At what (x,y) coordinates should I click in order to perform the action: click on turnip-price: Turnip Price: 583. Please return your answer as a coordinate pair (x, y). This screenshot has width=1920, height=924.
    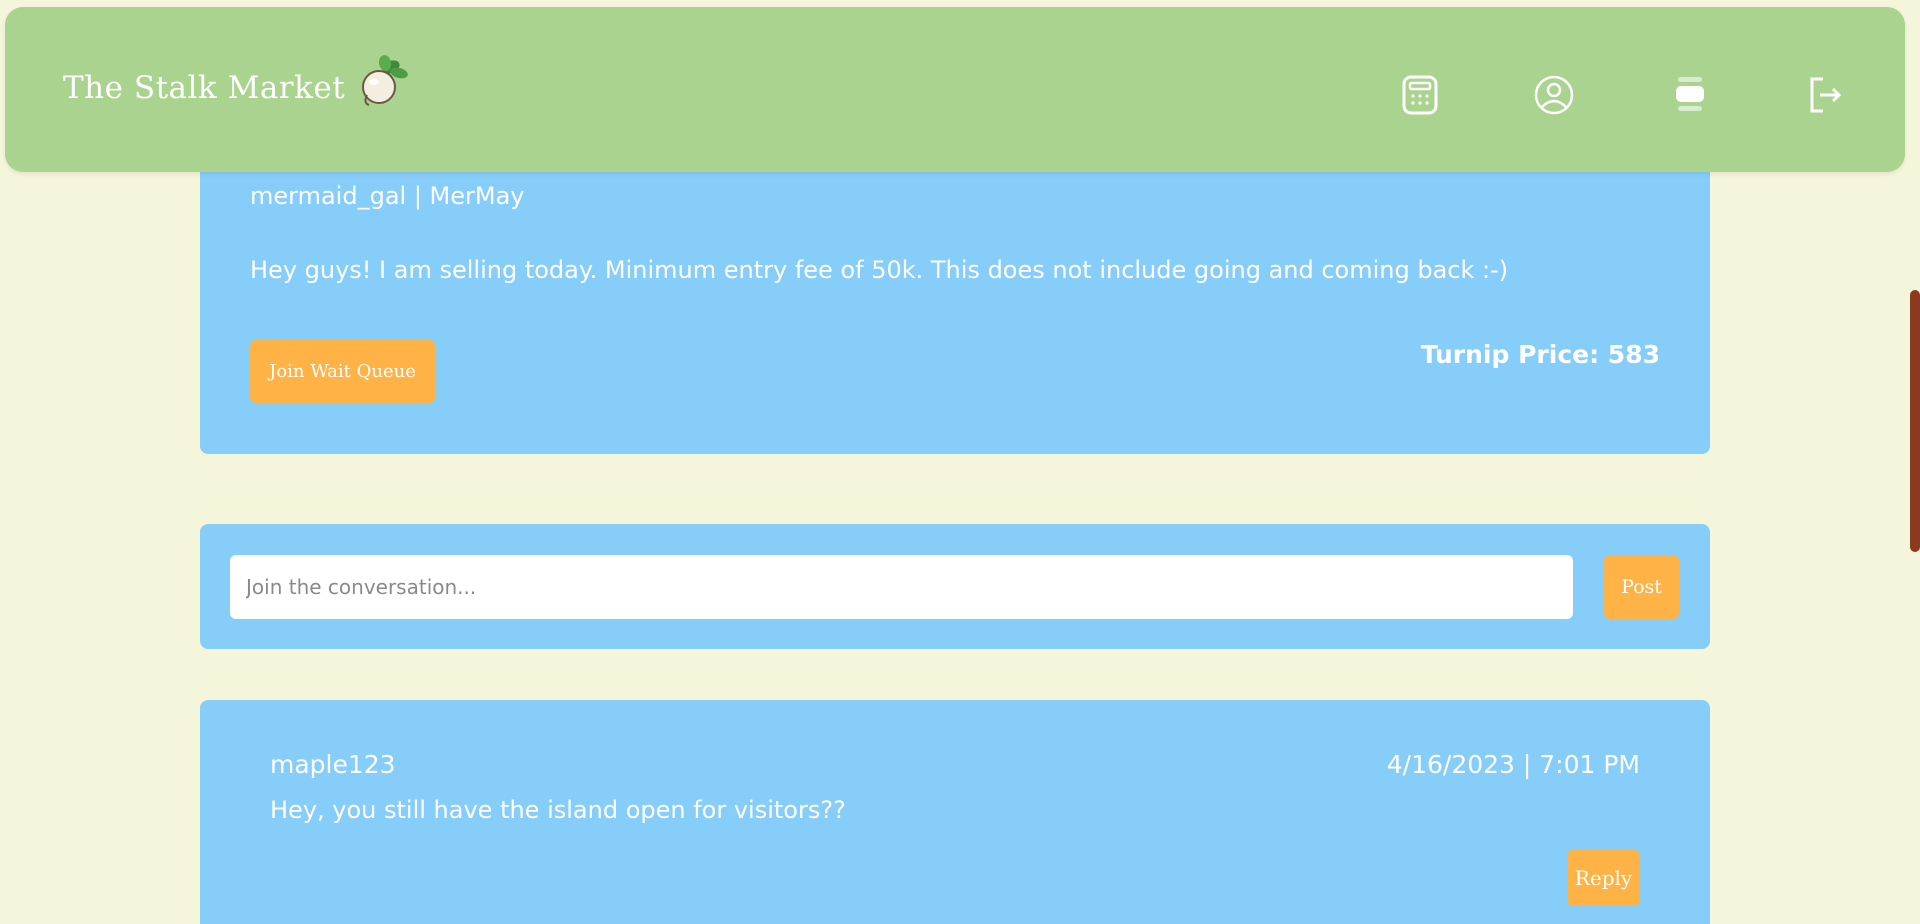
    Looking at the image, I should click on (1540, 354).